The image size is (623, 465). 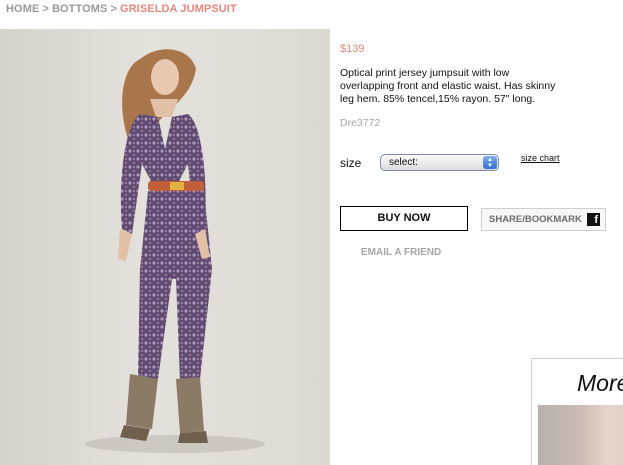 I want to click on breadcrumb-bottoms-link: BOTTOMS, so click(x=80, y=9).